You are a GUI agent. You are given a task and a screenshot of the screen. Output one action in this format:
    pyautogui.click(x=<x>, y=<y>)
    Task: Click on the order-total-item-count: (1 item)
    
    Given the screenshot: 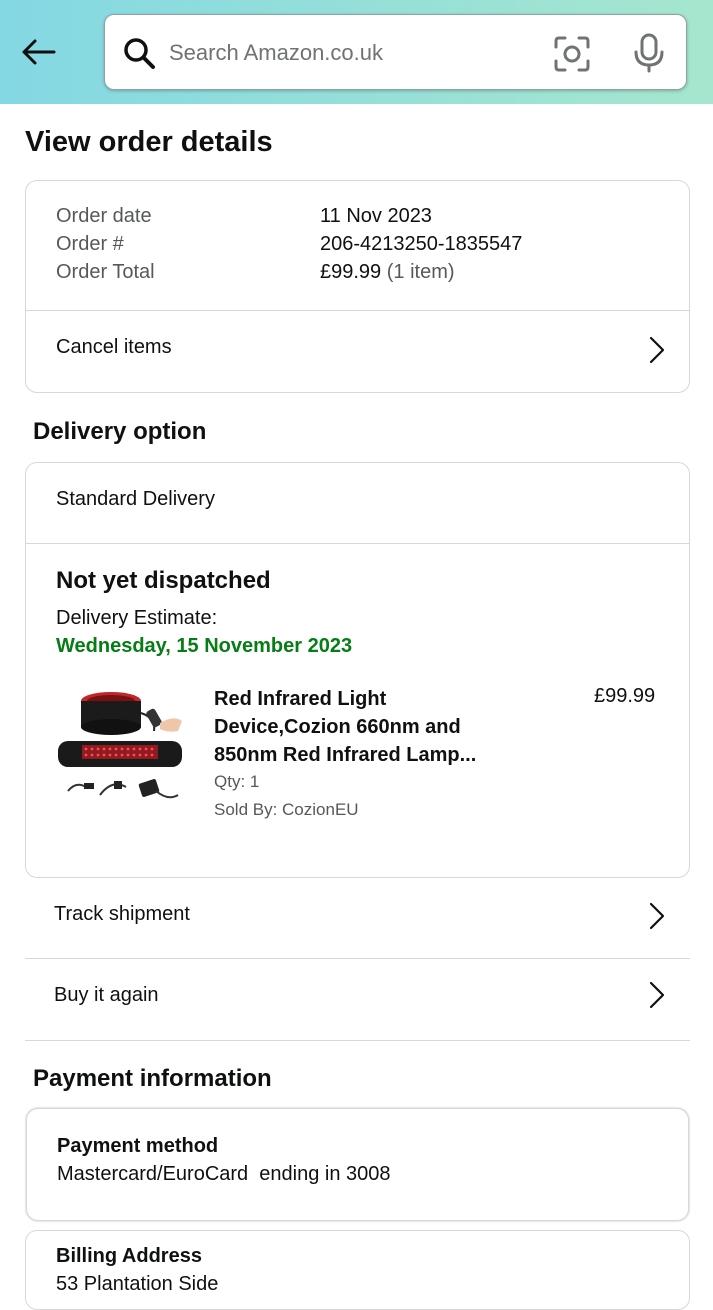 What is the action you would take?
    pyautogui.click(x=420, y=272)
    